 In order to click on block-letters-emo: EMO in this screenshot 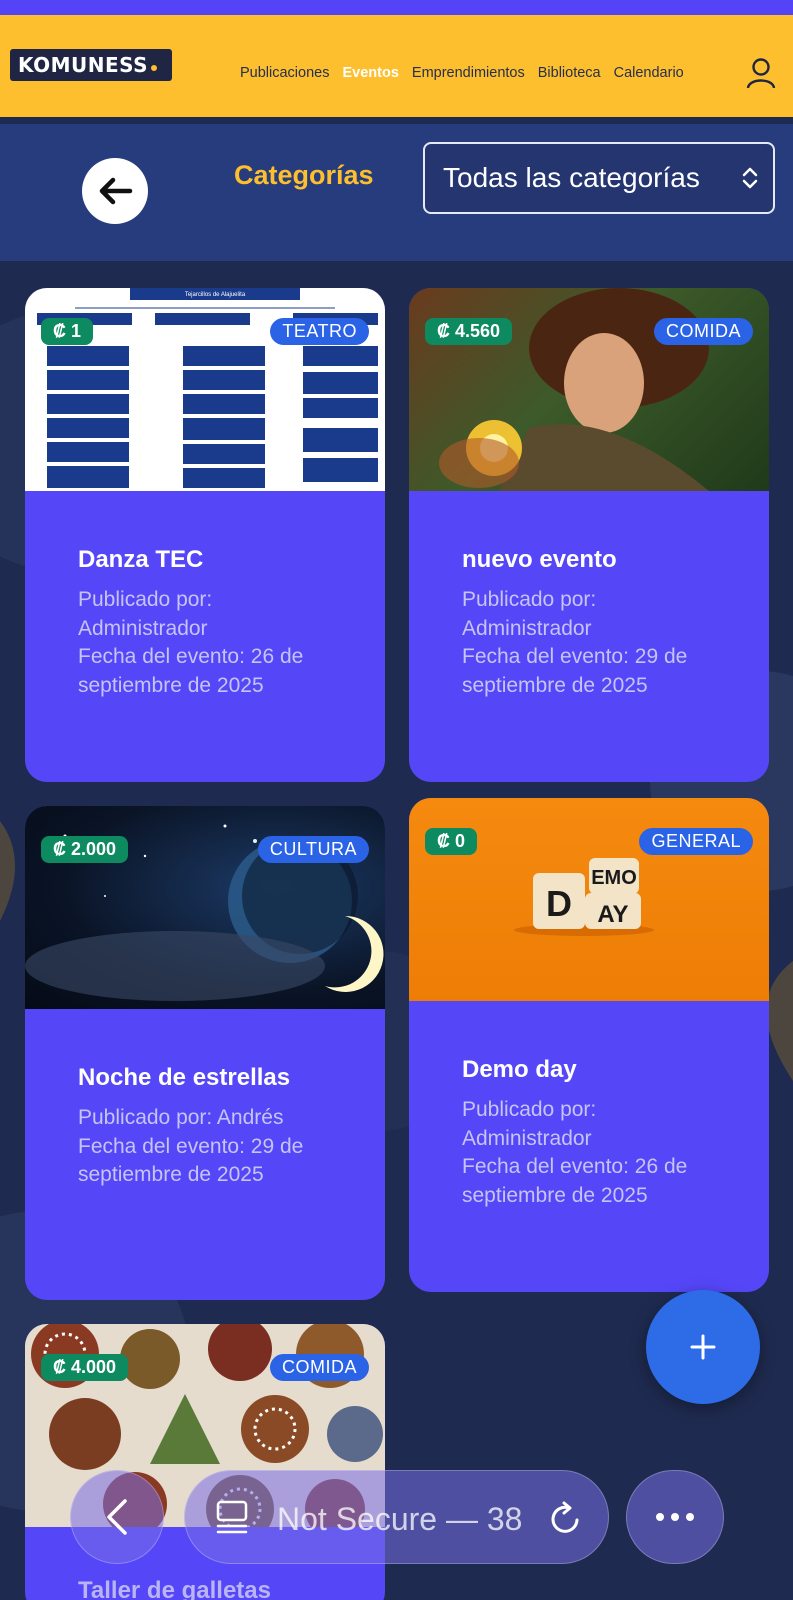, I will do `click(614, 878)`.